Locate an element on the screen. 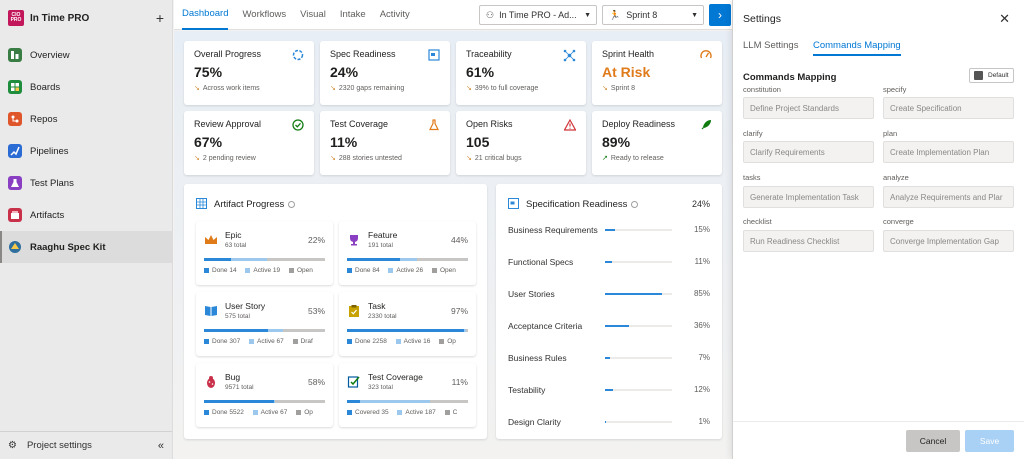 The height and width of the screenshot is (459, 1024). sidebar-item-pipelines: Pipelines is located at coordinates (86, 151).